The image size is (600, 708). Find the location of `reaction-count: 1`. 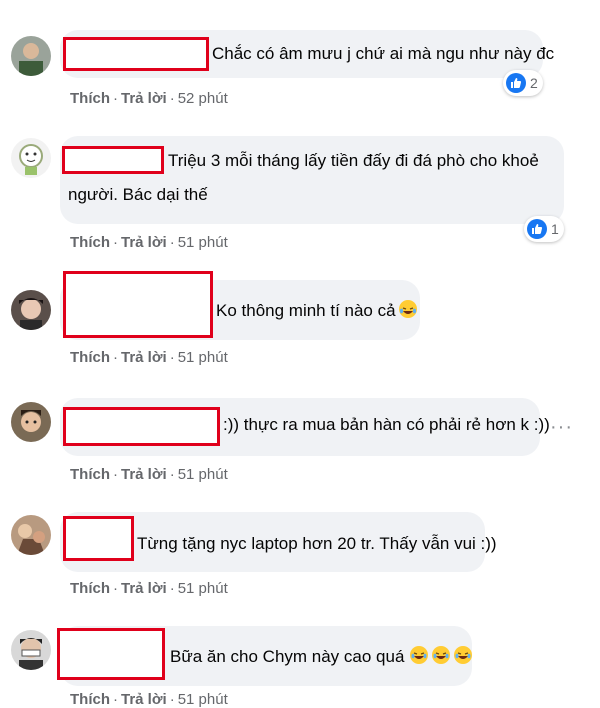

reaction-count: 1 is located at coordinates (544, 229).